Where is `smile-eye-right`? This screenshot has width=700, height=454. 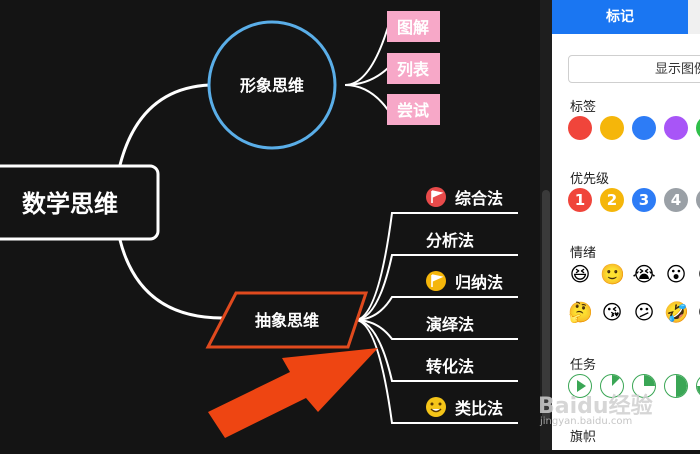 smile-eye-right is located at coordinates (440, 404).